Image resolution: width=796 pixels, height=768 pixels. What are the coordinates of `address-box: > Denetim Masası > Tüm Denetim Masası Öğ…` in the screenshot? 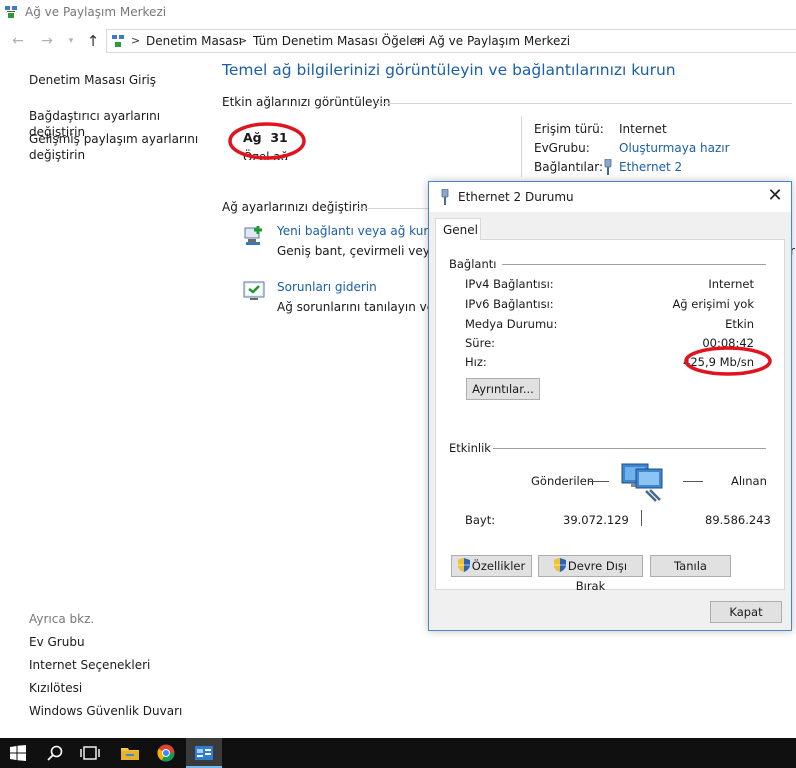 It's located at (451, 41).